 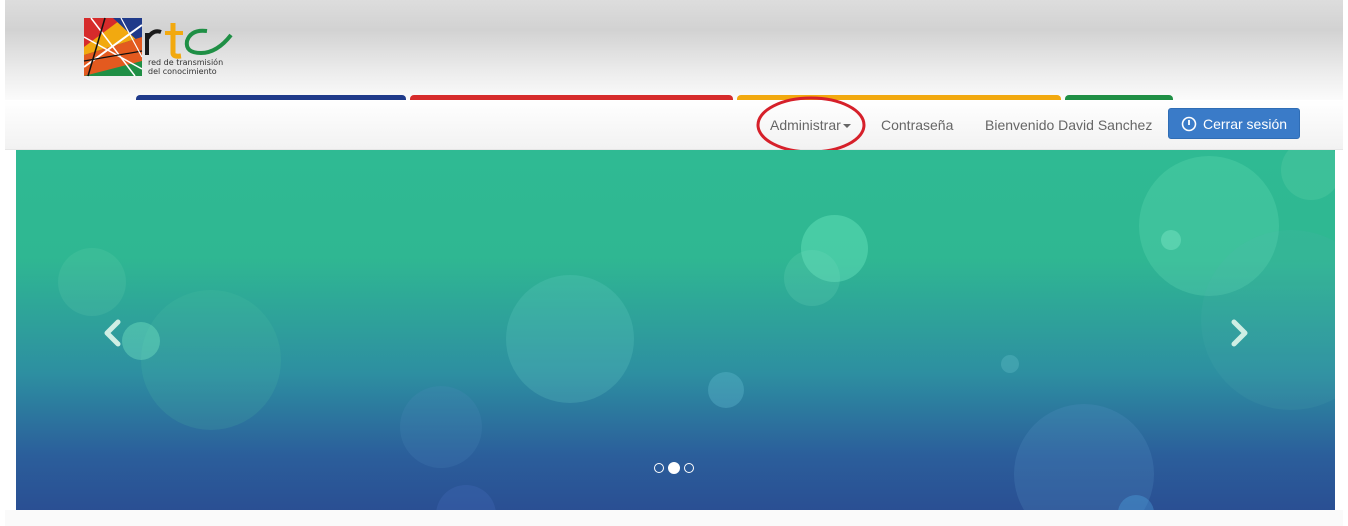 What do you see at coordinates (1239, 333) in the screenshot?
I see `chevron-right-icon` at bounding box center [1239, 333].